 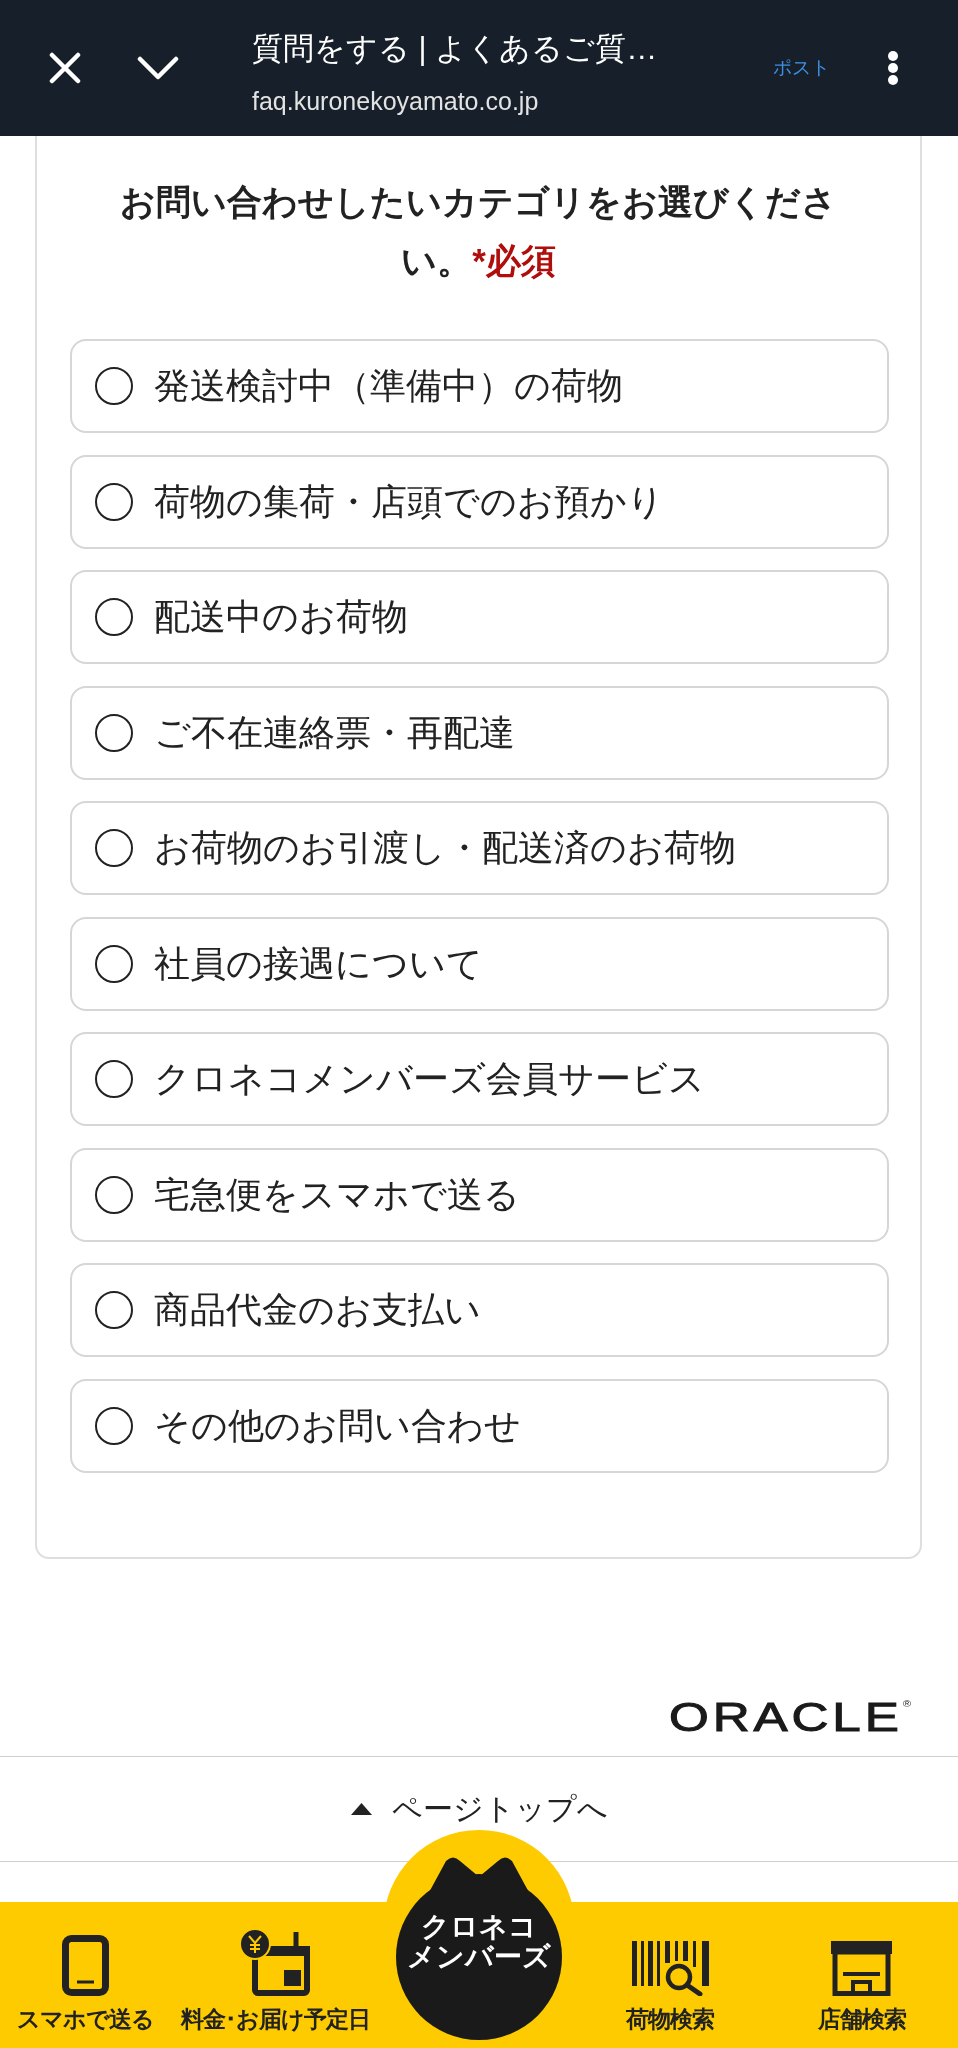 I want to click on page-url: faq.kuronekoyamato.co.jp, so click(x=395, y=101).